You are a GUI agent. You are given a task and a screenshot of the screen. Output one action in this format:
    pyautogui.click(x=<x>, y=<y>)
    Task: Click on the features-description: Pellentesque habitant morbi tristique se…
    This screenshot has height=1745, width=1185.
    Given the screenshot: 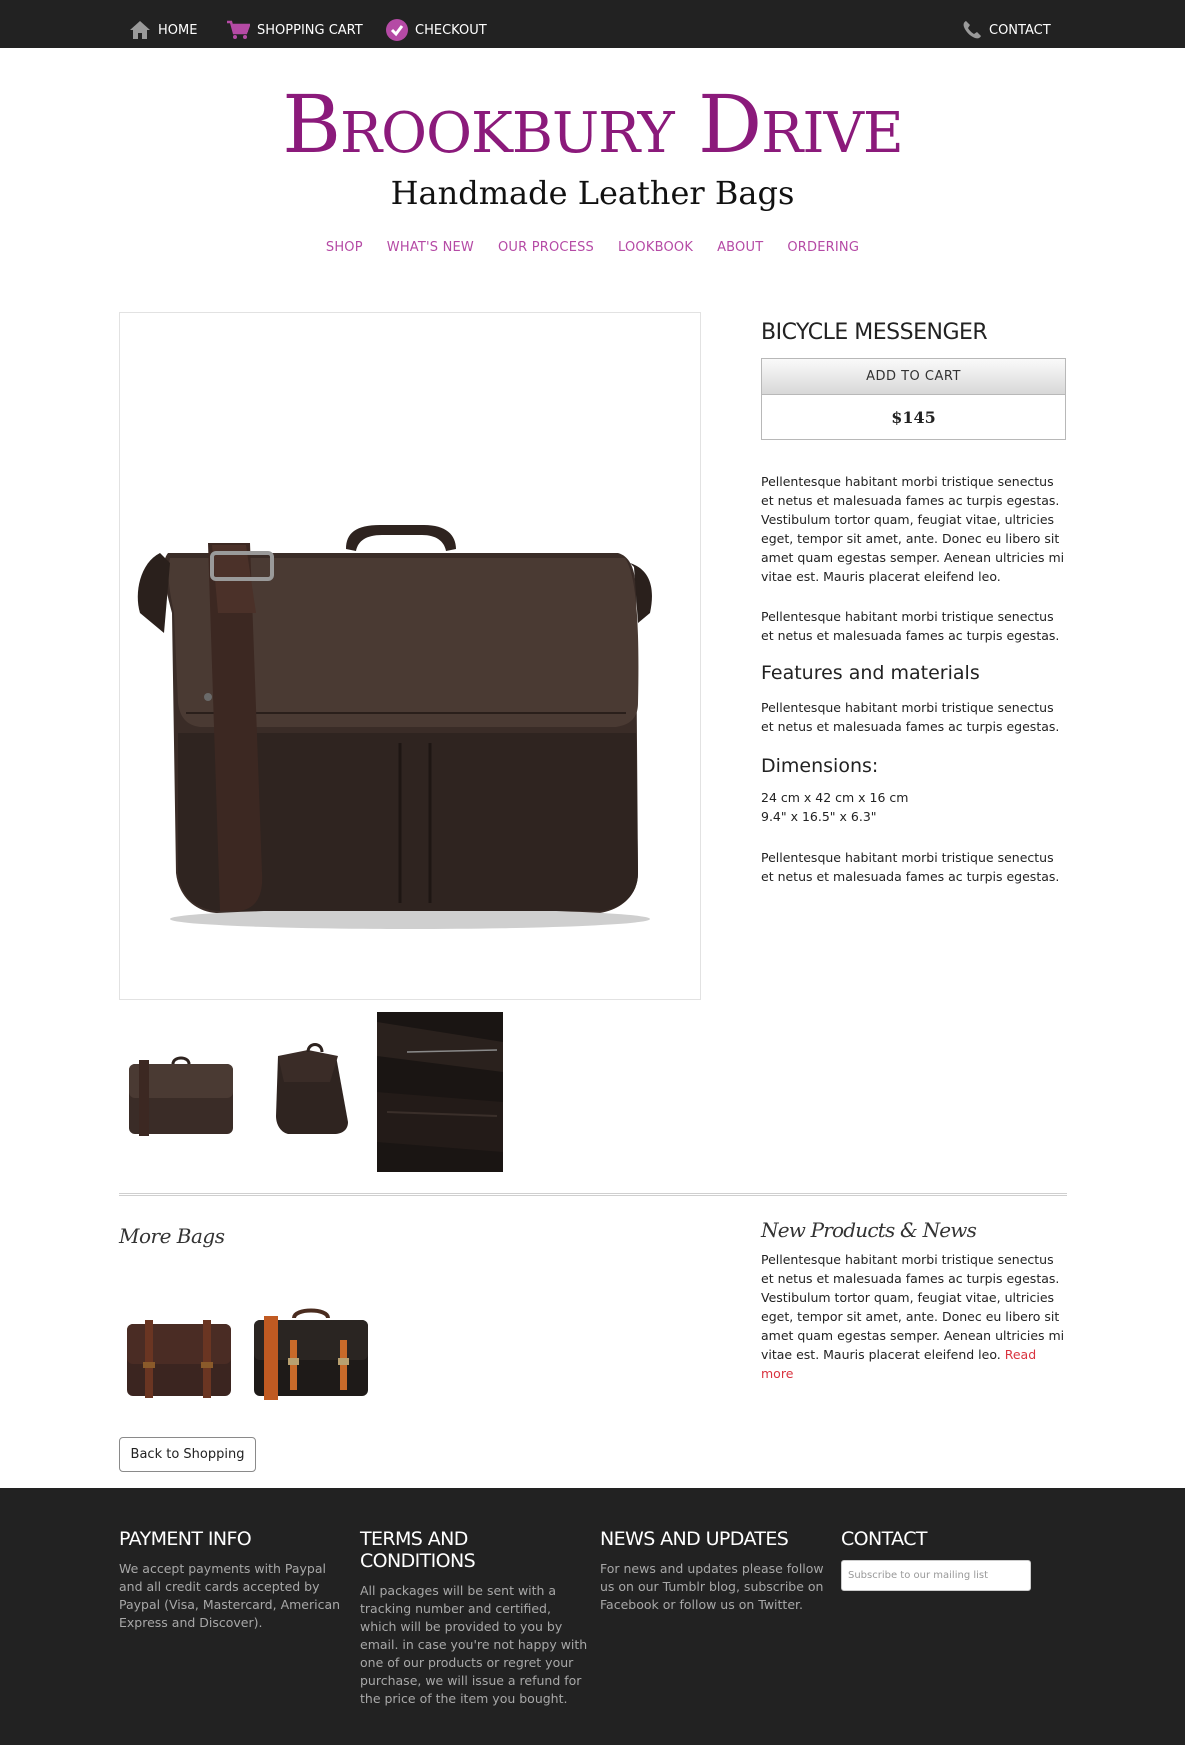 What is the action you would take?
    pyautogui.click(x=910, y=717)
    